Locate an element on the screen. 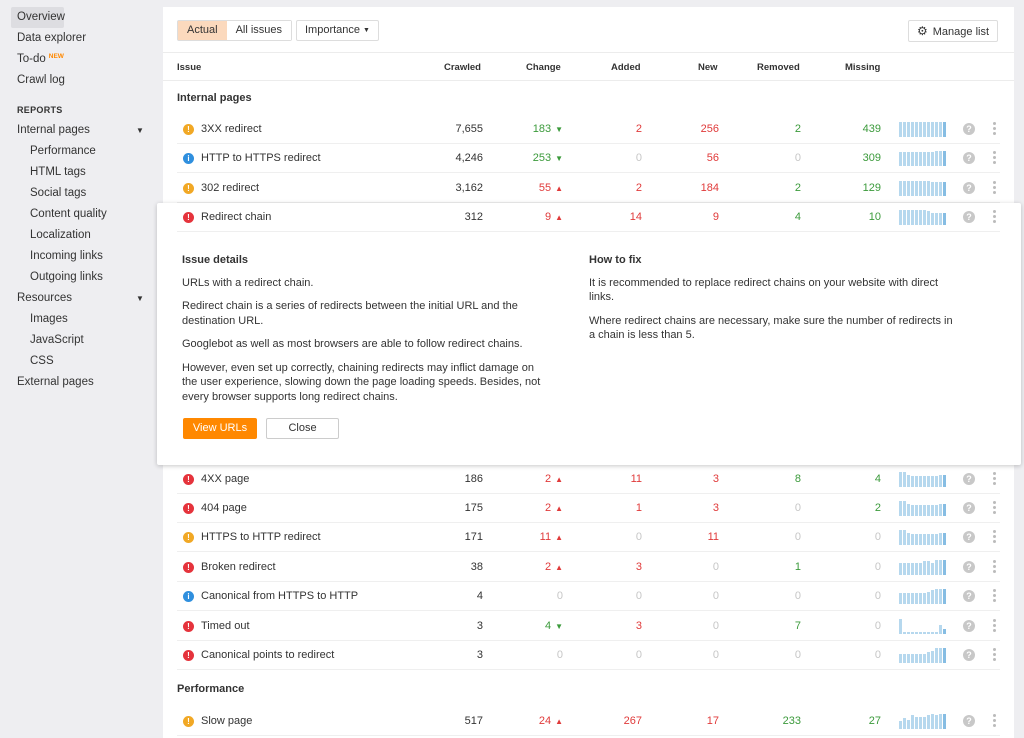 This screenshot has width=1024, height=738. issue-name: HTTP to HTTPS redirect is located at coordinates (261, 158).